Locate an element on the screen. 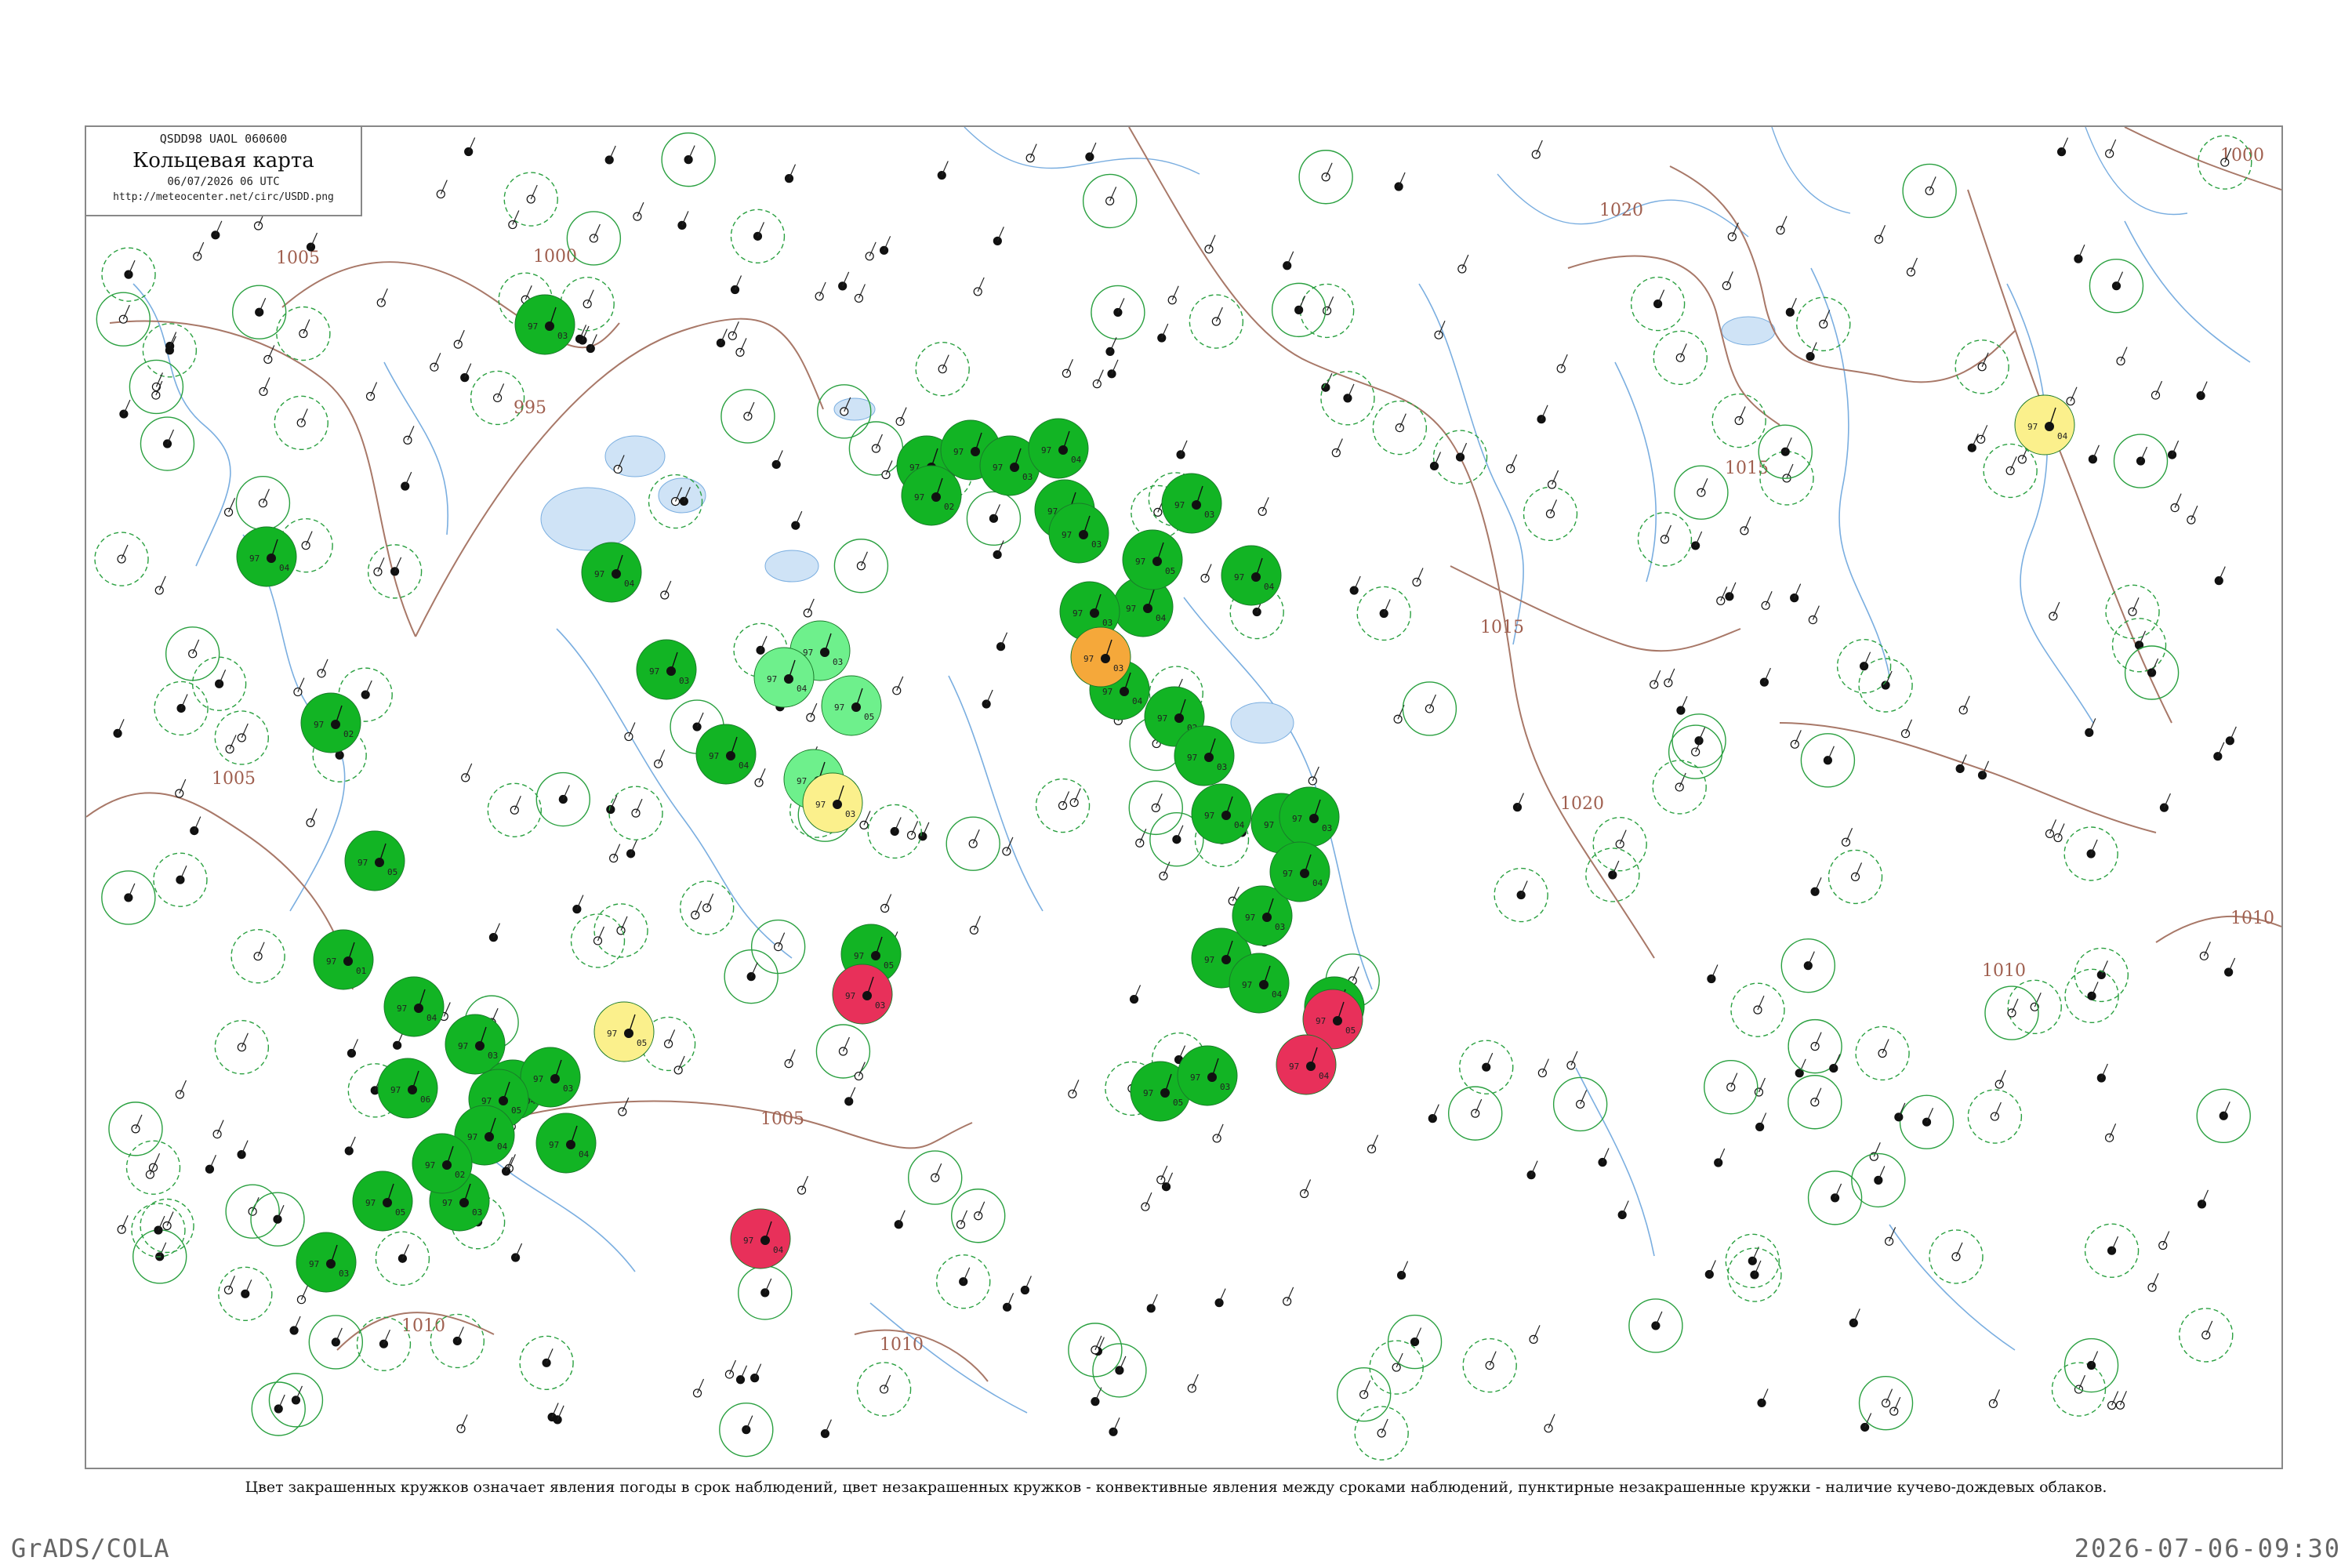  isobar-label: 1010 is located at coordinates (902, 1345).